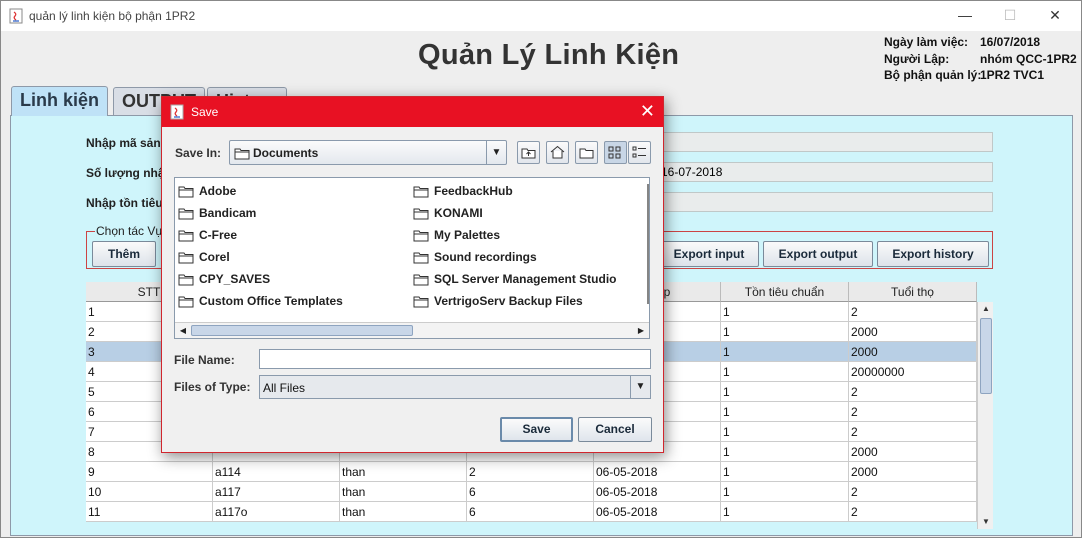 The width and height of the screenshot is (1082, 538). I want to click on stock-field, so click(824, 202).